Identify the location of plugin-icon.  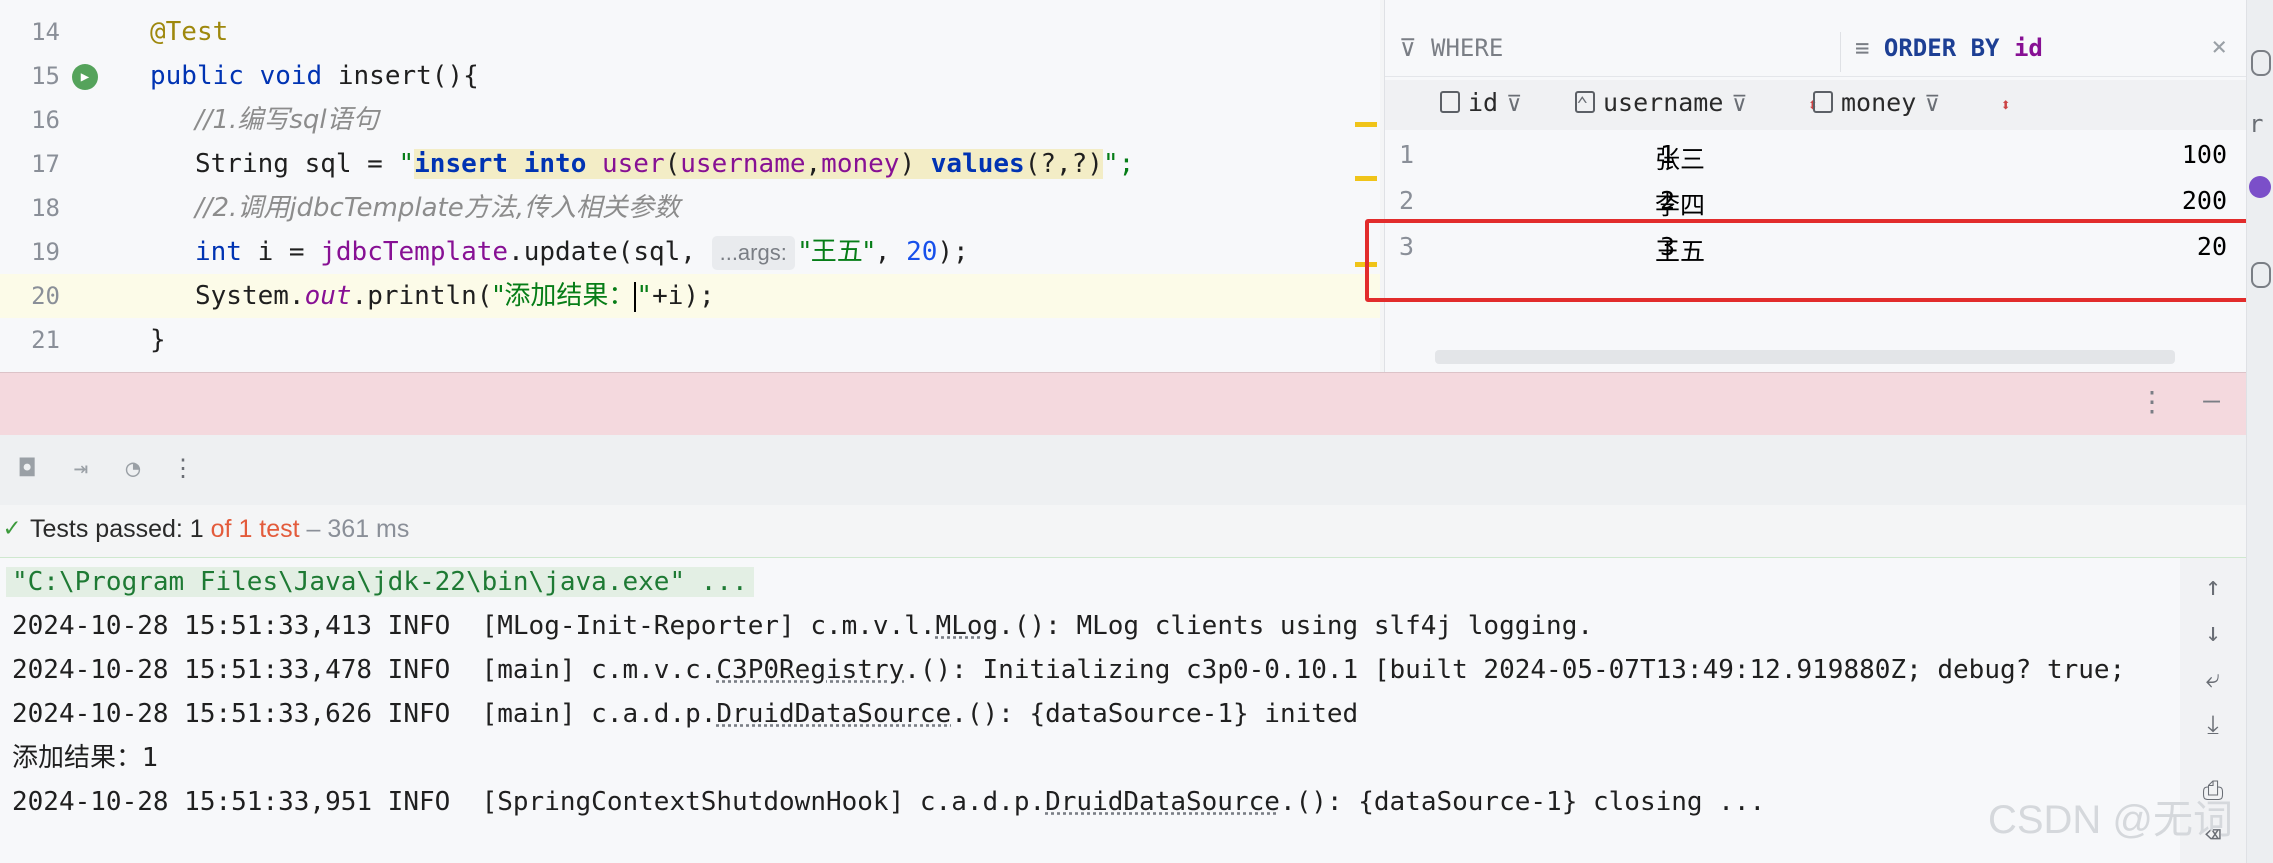
(2260, 187).